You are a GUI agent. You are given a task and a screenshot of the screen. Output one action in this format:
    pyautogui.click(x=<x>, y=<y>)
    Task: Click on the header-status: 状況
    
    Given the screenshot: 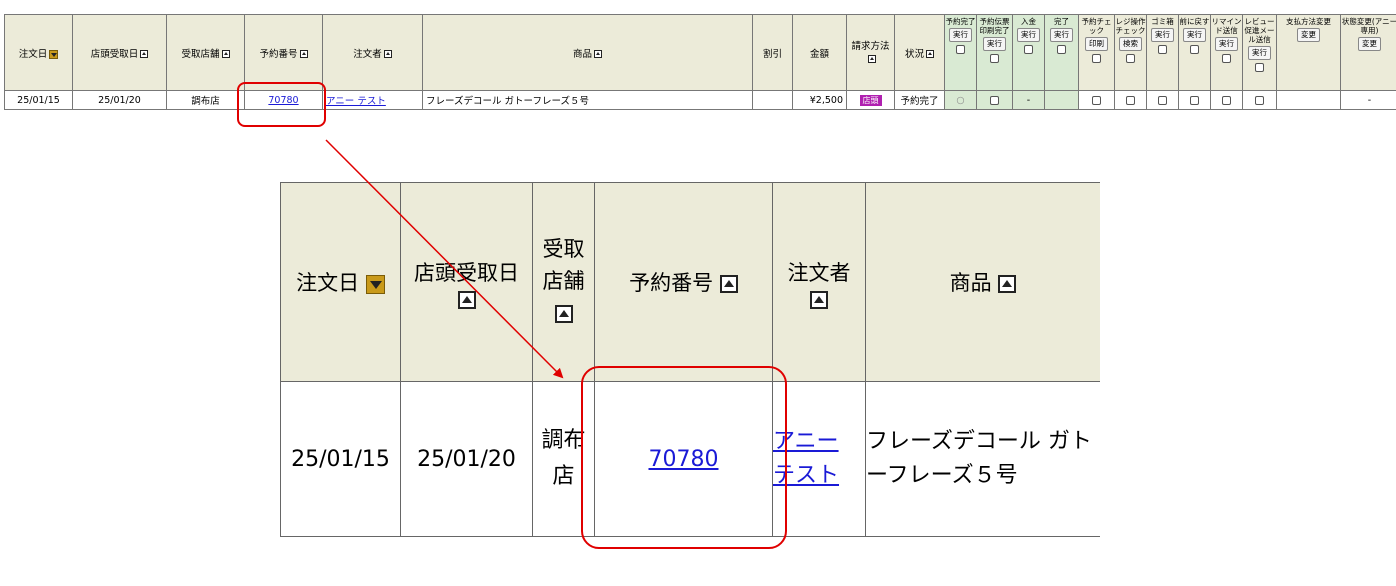 What is the action you would take?
    pyautogui.click(x=919, y=52)
    